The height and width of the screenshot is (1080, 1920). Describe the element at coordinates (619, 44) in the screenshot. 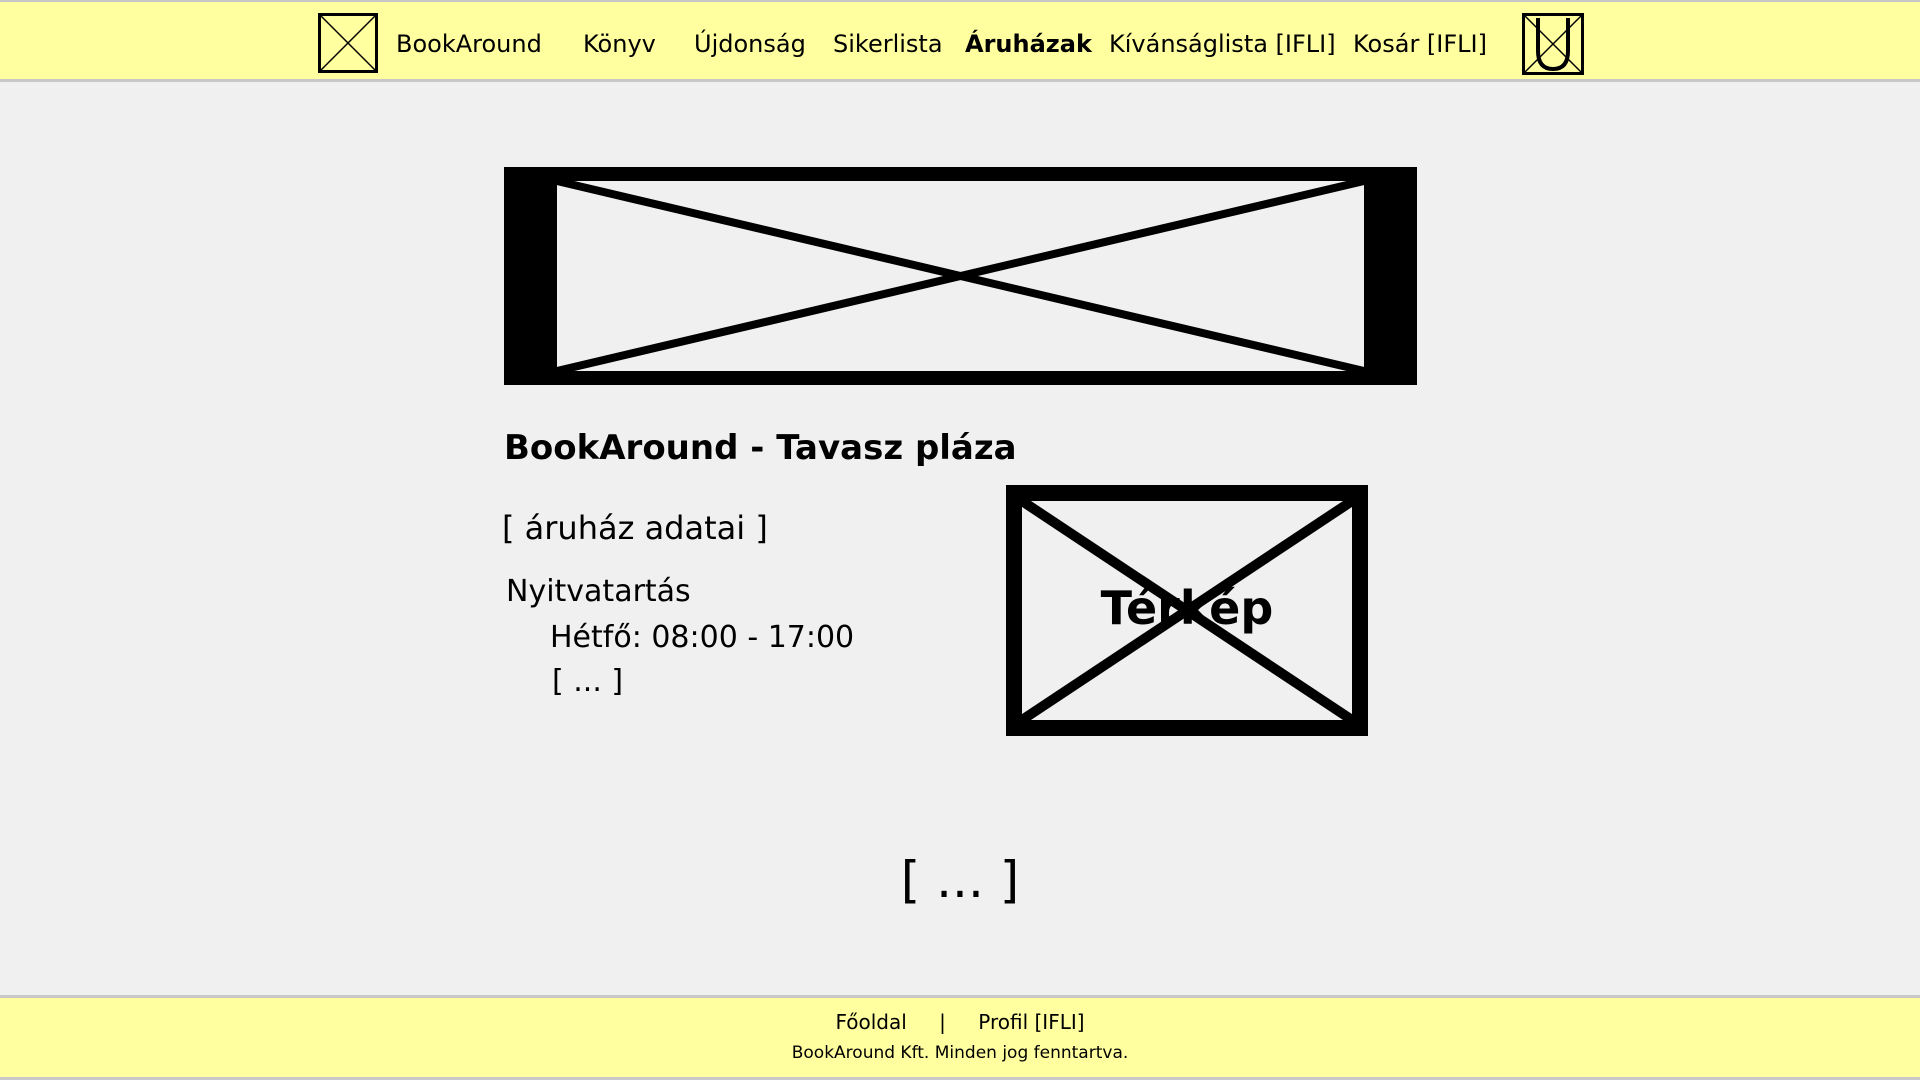

I see `nav-item-konyv: Könyv` at that location.